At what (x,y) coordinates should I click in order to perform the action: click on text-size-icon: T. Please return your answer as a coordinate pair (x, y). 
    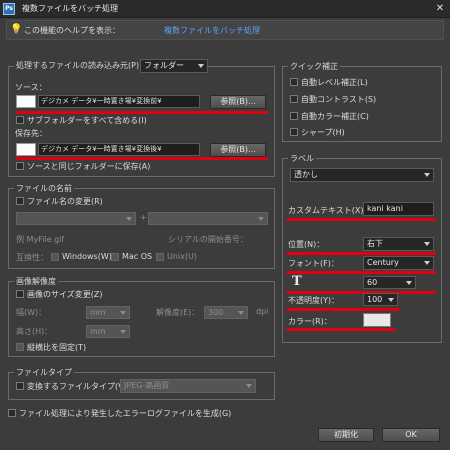
    Looking at the image, I should click on (297, 281).